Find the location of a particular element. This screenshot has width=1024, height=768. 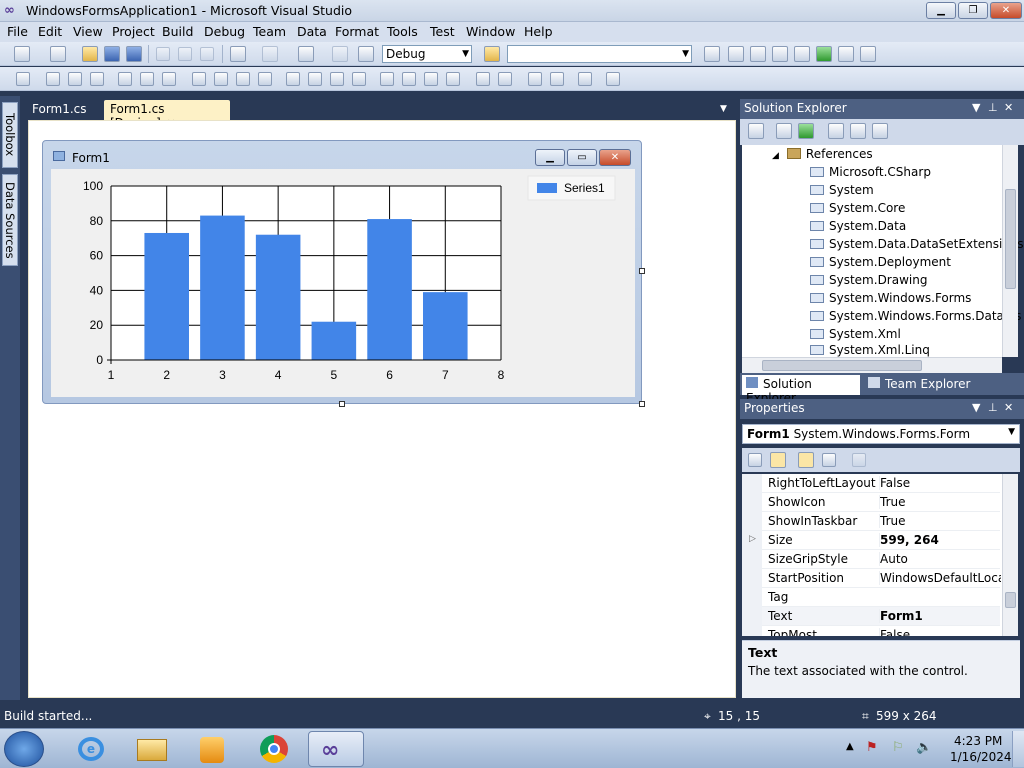

menu-test: Test is located at coordinates (442, 31).